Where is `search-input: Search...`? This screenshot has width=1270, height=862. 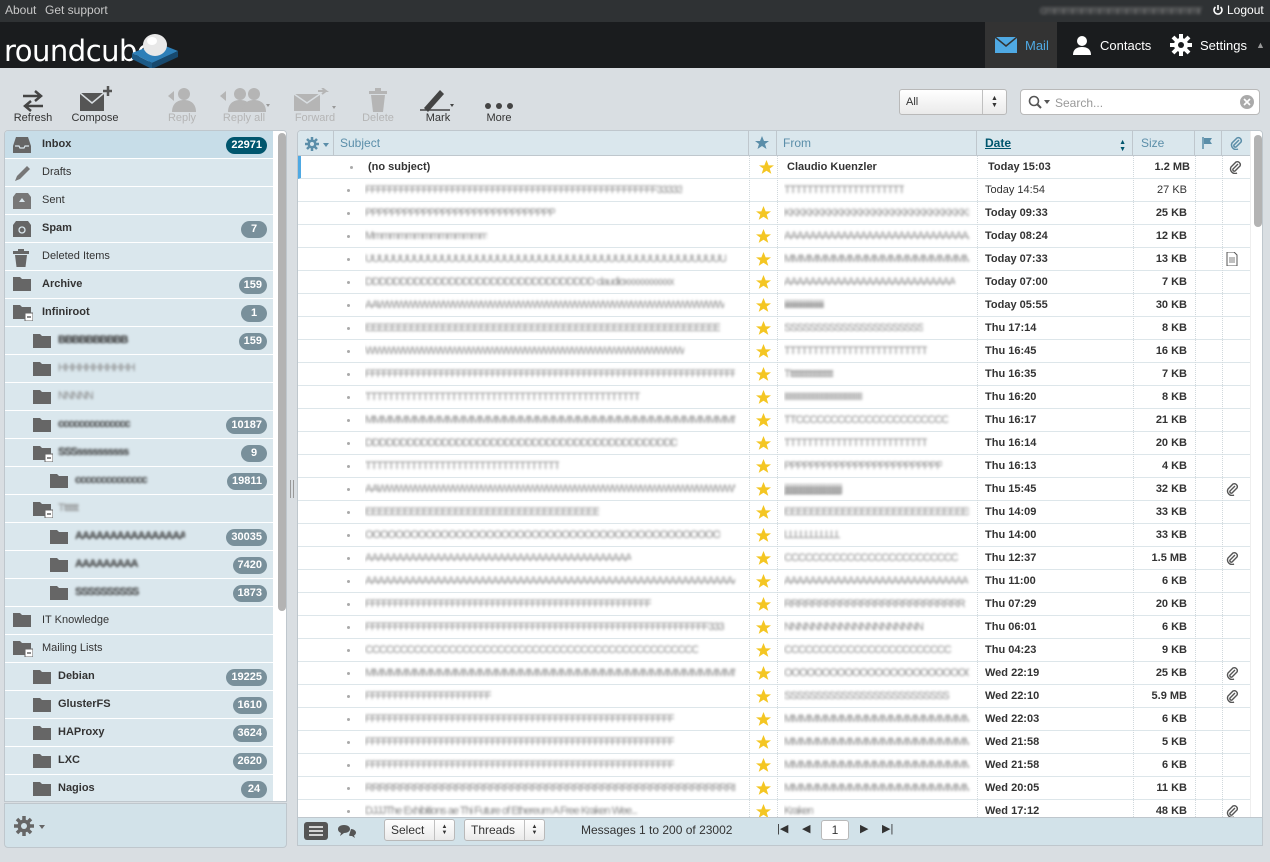
search-input: Search... is located at coordinates (1140, 102).